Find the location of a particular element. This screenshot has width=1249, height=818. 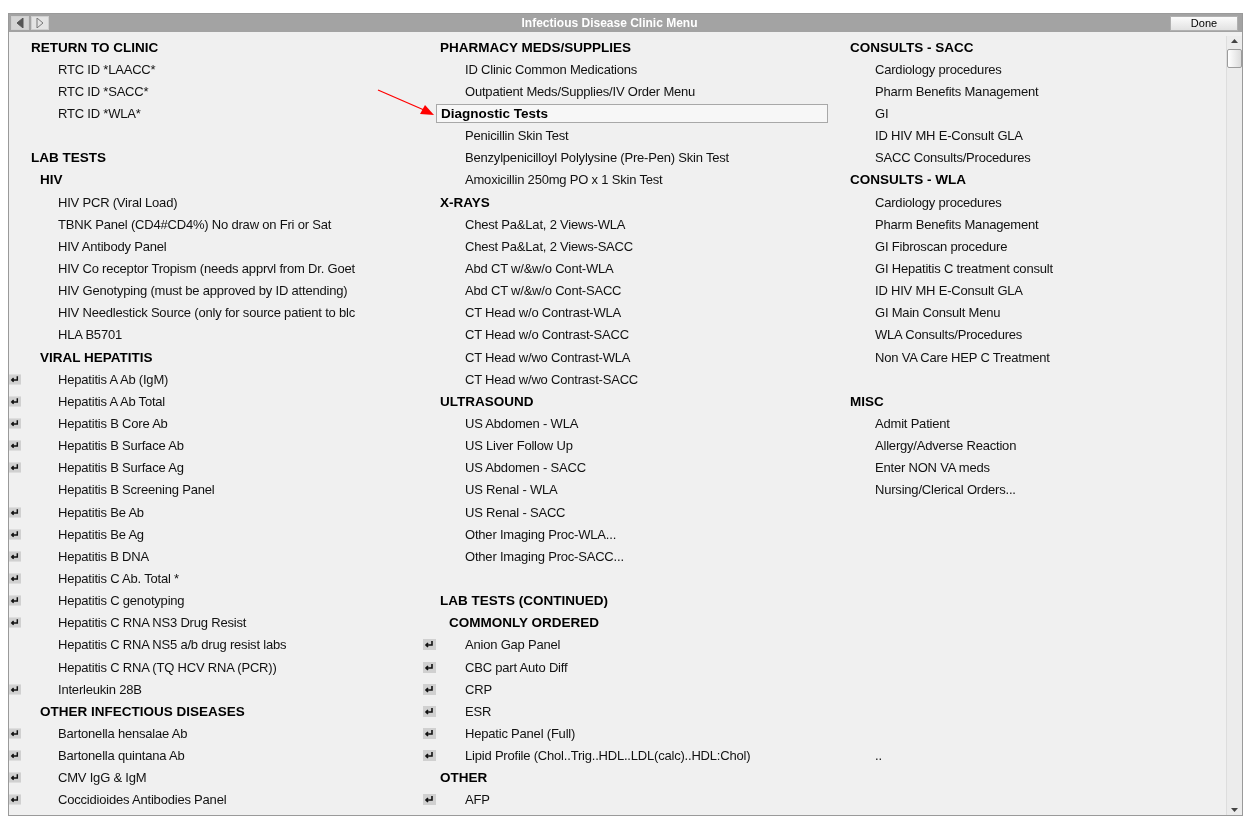

menu-item: Abd CT w/&w/o Cont-SACC is located at coordinates (543, 291).